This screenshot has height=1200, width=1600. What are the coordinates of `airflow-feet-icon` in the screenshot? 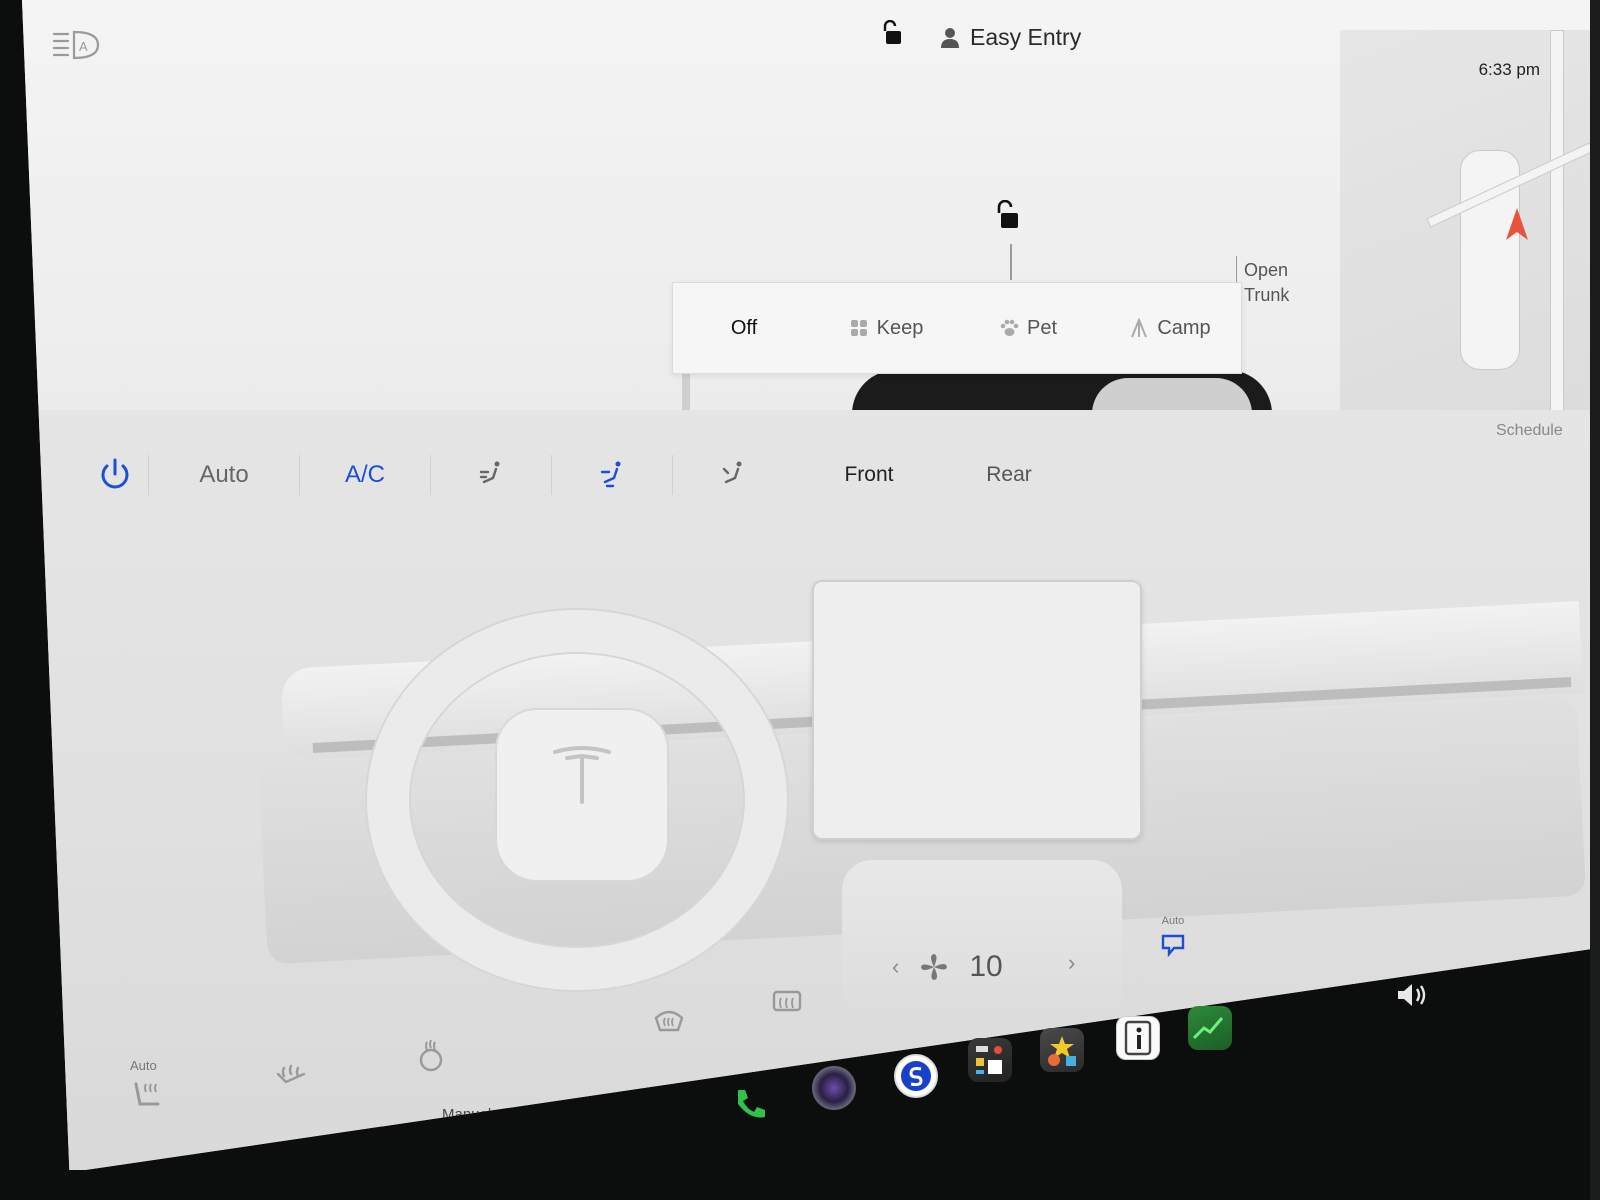 It's located at (732, 472).